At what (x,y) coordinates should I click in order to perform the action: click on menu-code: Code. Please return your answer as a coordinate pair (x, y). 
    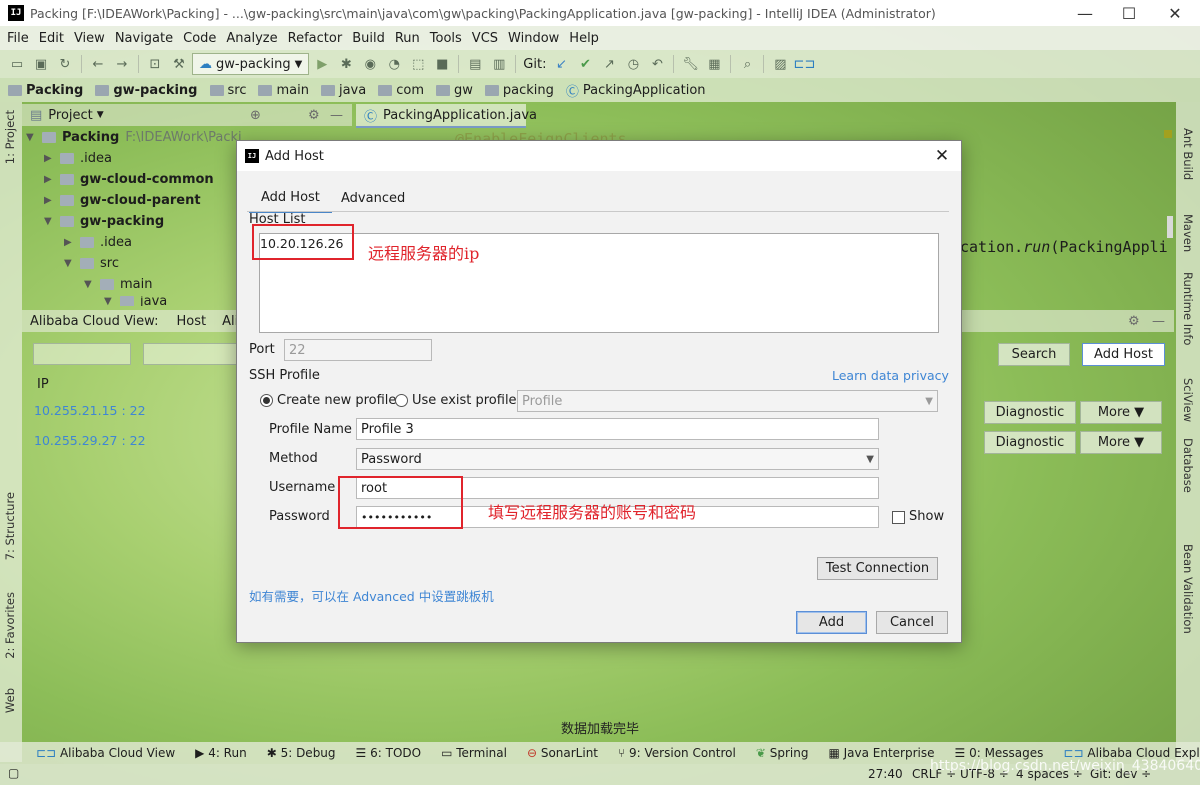
    Looking at the image, I should click on (199, 38).